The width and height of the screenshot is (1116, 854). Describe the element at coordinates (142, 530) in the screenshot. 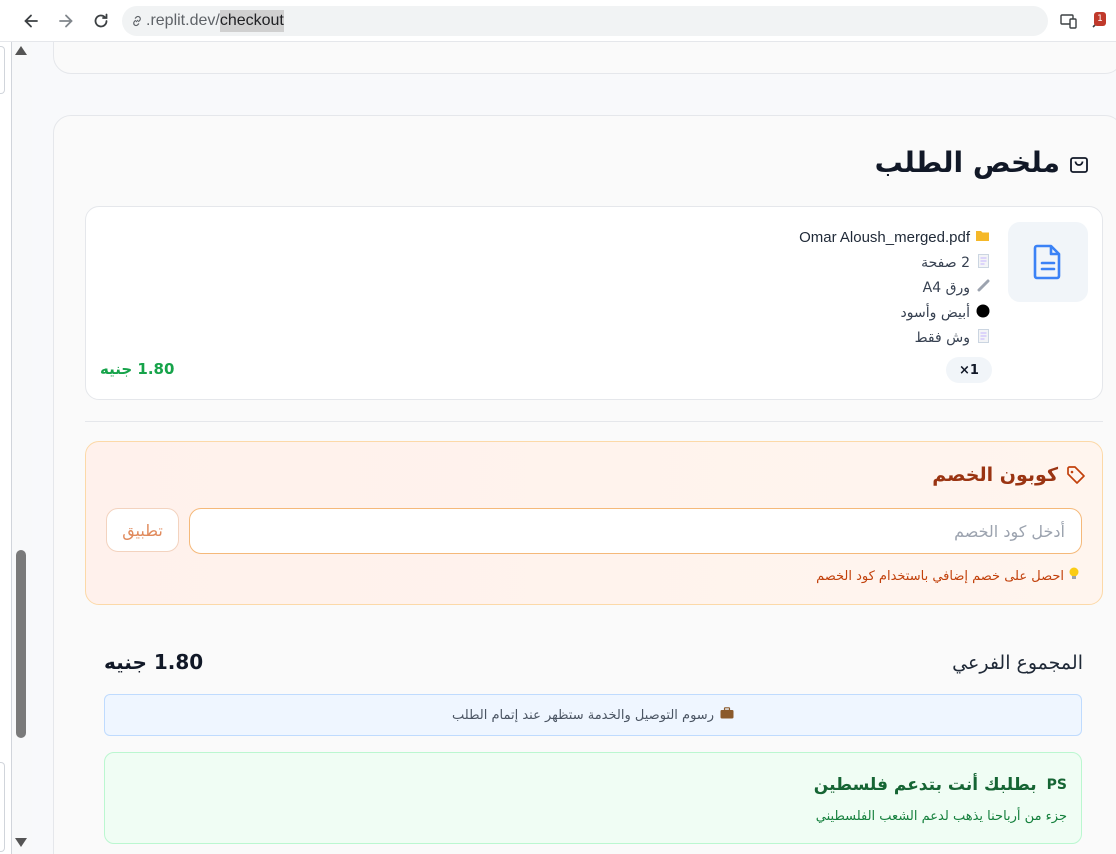

I see `apply-coupon-button: تطبيق` at that location.